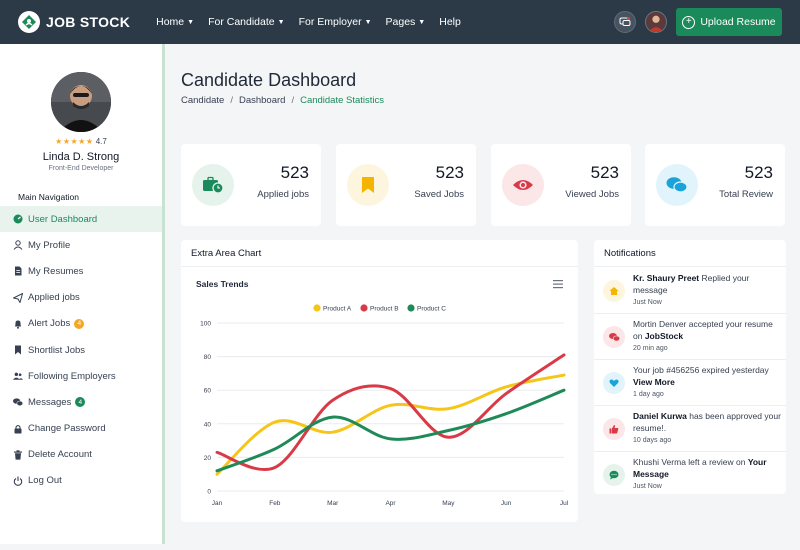  What do you see at coordinates (614, 475) in the screenshot?
I see `message-icon` at bounding box center [614, 475].